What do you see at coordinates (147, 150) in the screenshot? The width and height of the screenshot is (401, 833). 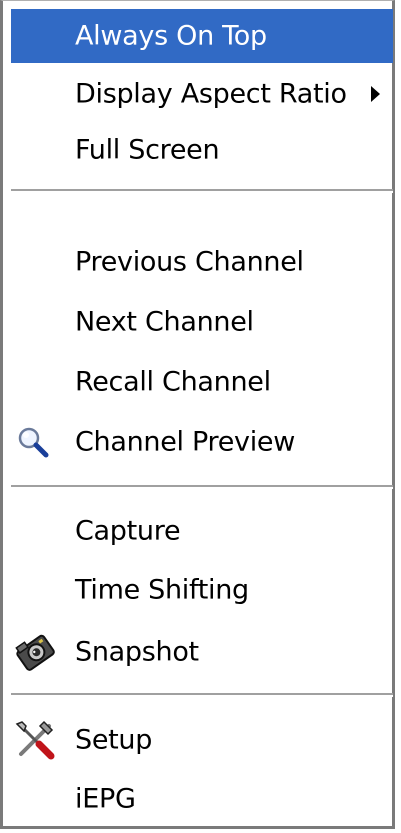 I see `menu-item-label: Full Screen` at bounding box center [147, 150].